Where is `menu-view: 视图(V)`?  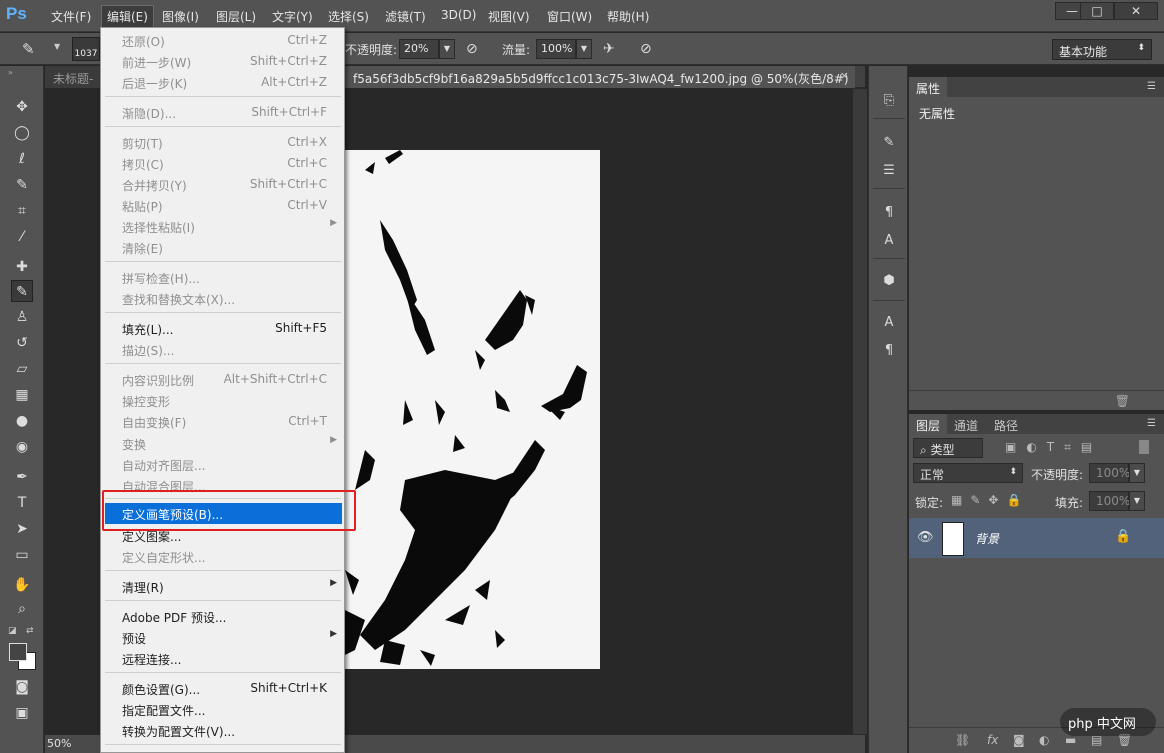
menu-view: 视图(V) is located at coordinates (509, 16).